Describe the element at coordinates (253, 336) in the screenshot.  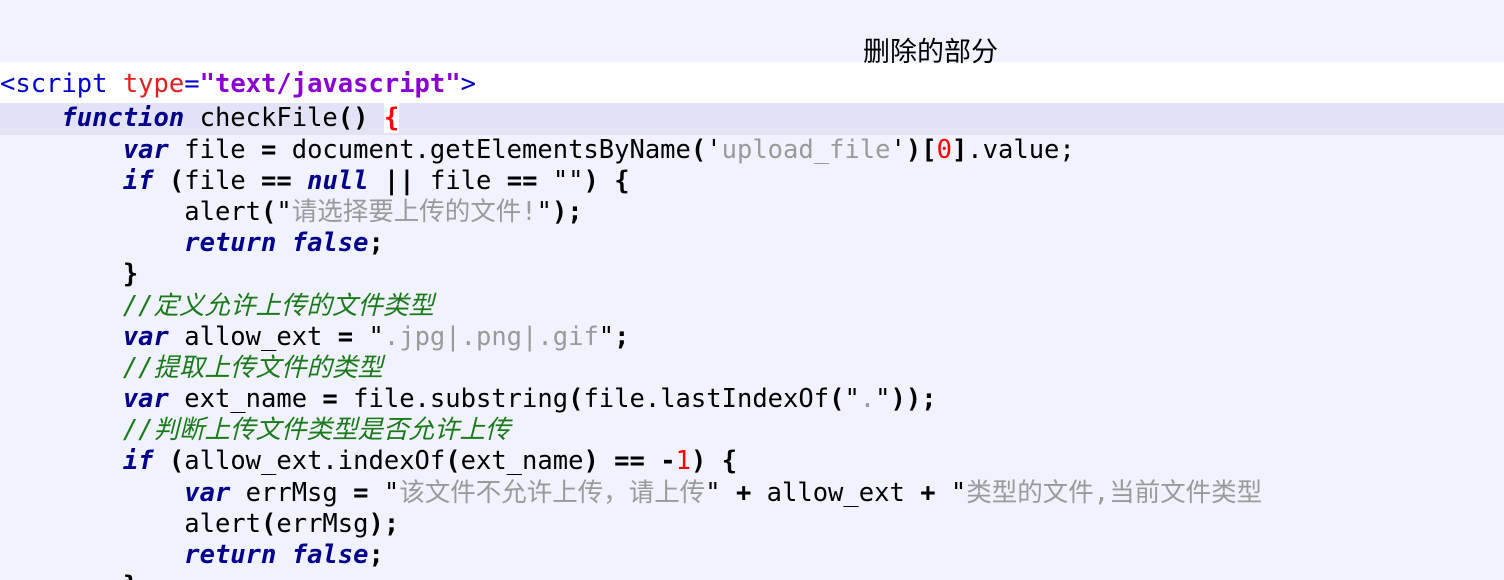
I see `code-token: allow_ext` at that location.